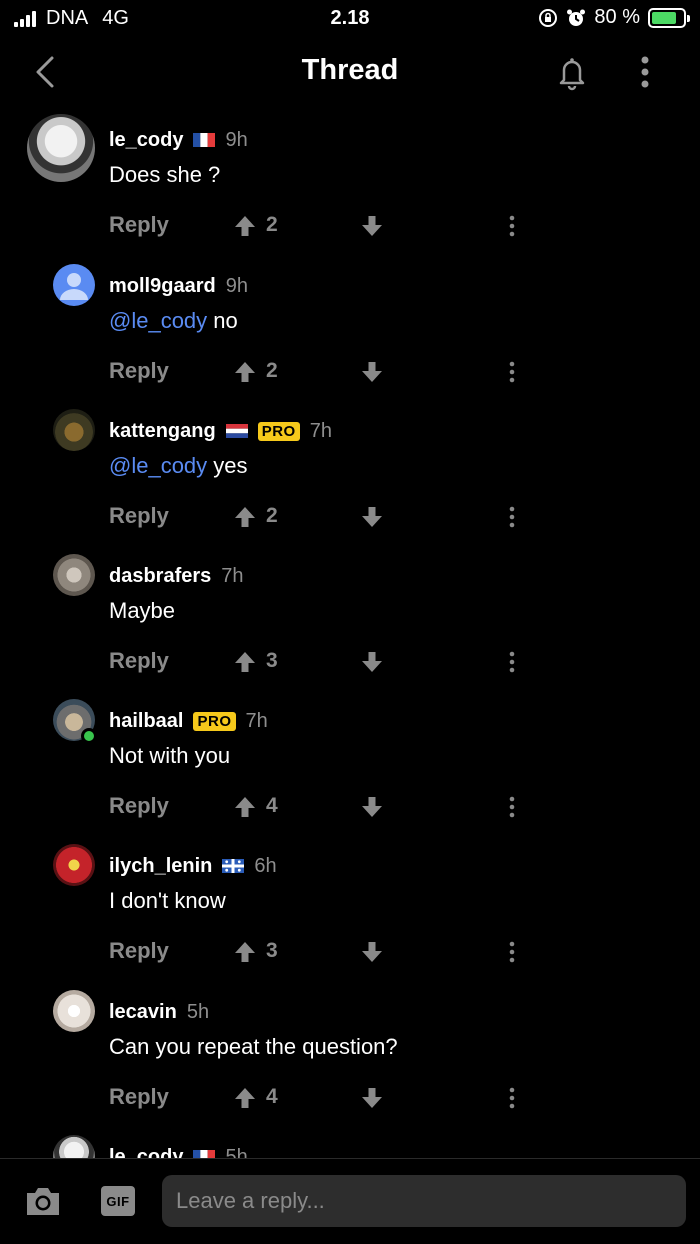 The width and height of the screenshot is (700, 1244). What do you see at coordinates (576, 17) in the screenshot?
I see `alarm-icon` at bounding box center [576, 17].